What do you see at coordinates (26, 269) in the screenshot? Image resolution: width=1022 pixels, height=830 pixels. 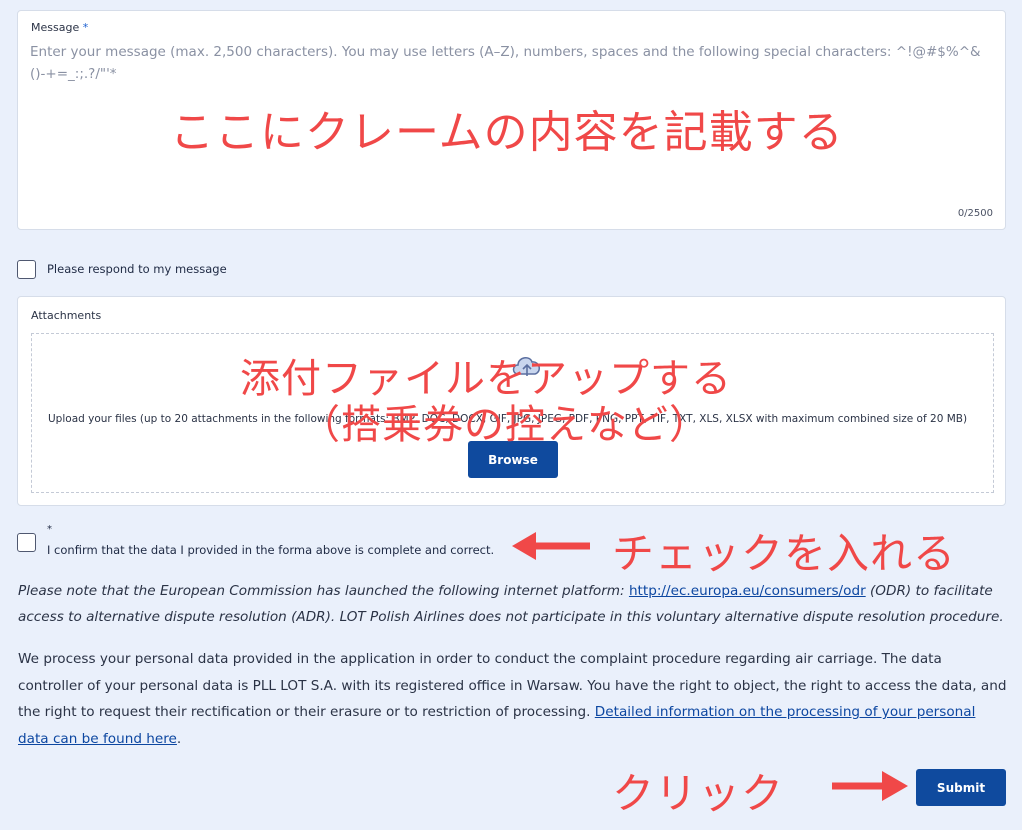 I see `respond-checkbox` at bounding box center [26, 269].